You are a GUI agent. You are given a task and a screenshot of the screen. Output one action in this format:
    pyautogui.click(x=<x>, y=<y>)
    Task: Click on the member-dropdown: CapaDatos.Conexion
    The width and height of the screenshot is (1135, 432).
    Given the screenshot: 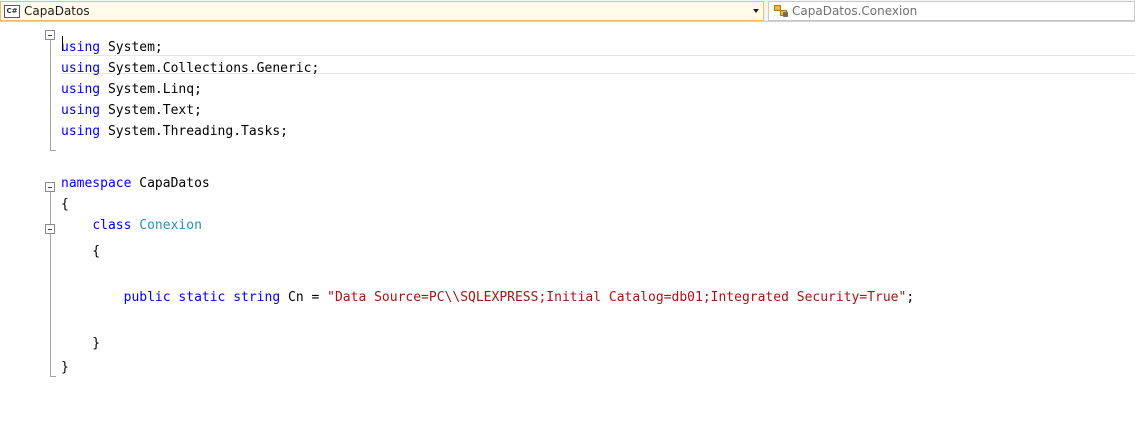 What is the action you would take?
    pyautogui.click(x=951, y=11)
    